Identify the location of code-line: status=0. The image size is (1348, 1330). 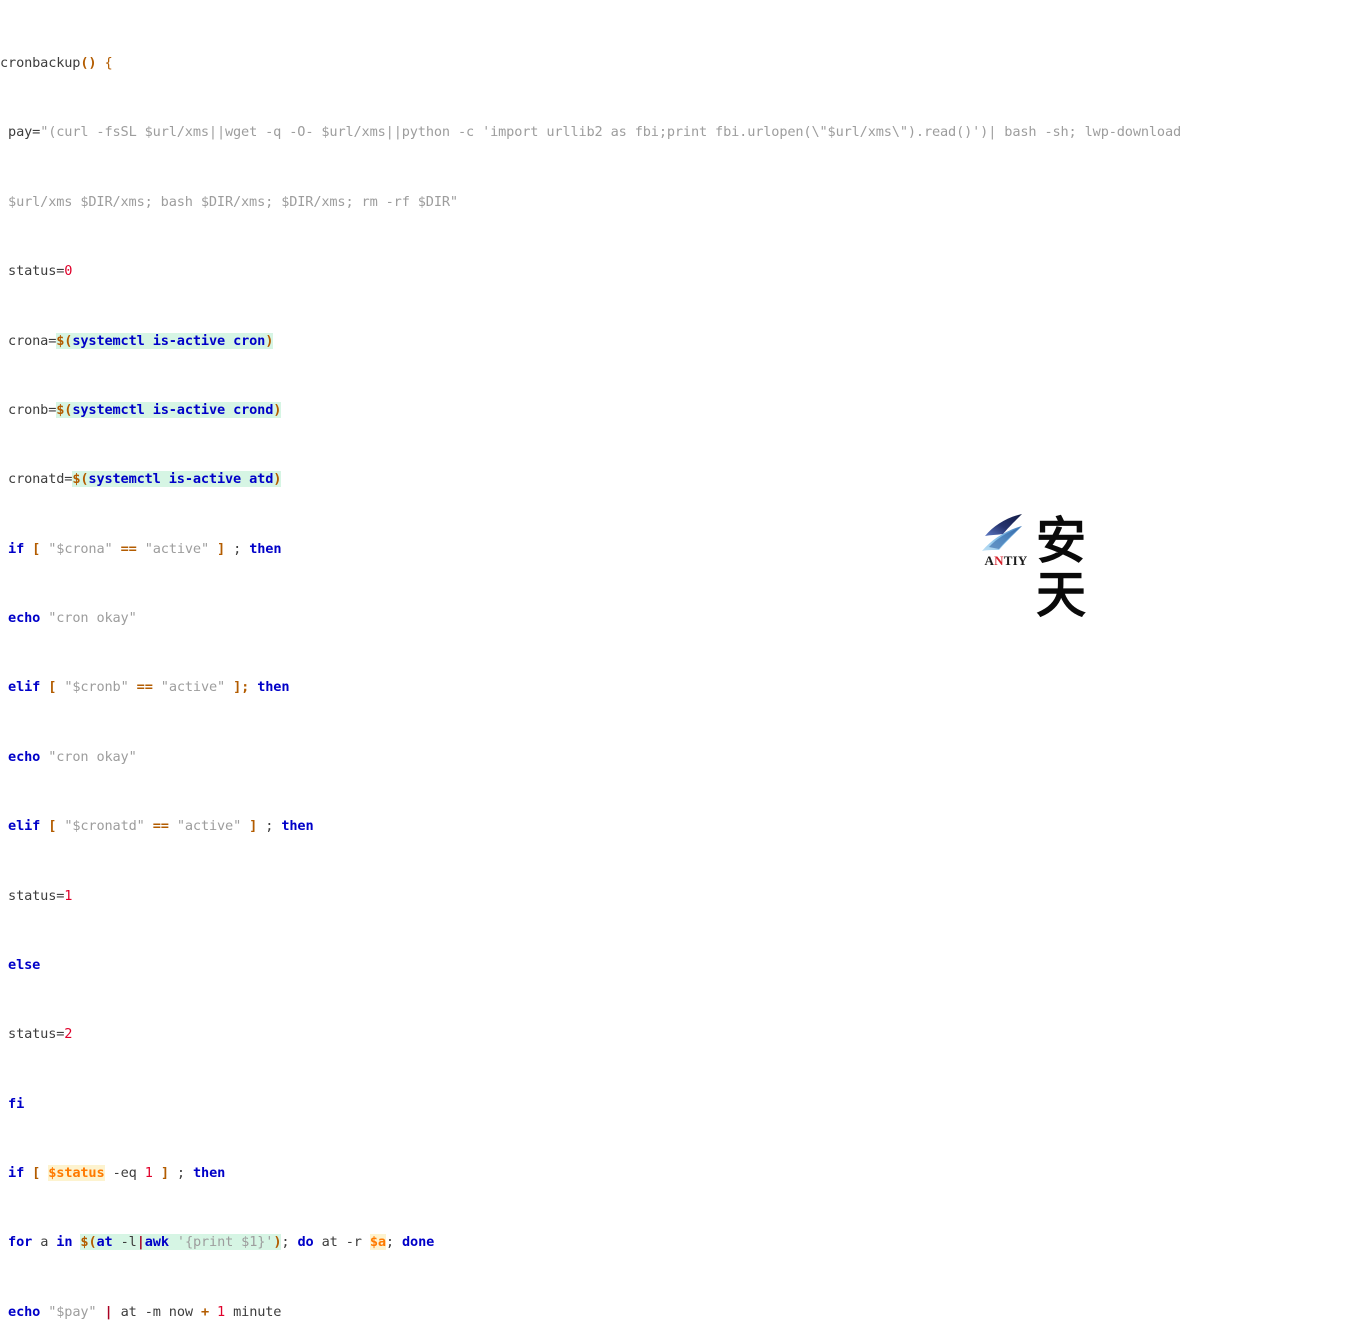
(36, 271).